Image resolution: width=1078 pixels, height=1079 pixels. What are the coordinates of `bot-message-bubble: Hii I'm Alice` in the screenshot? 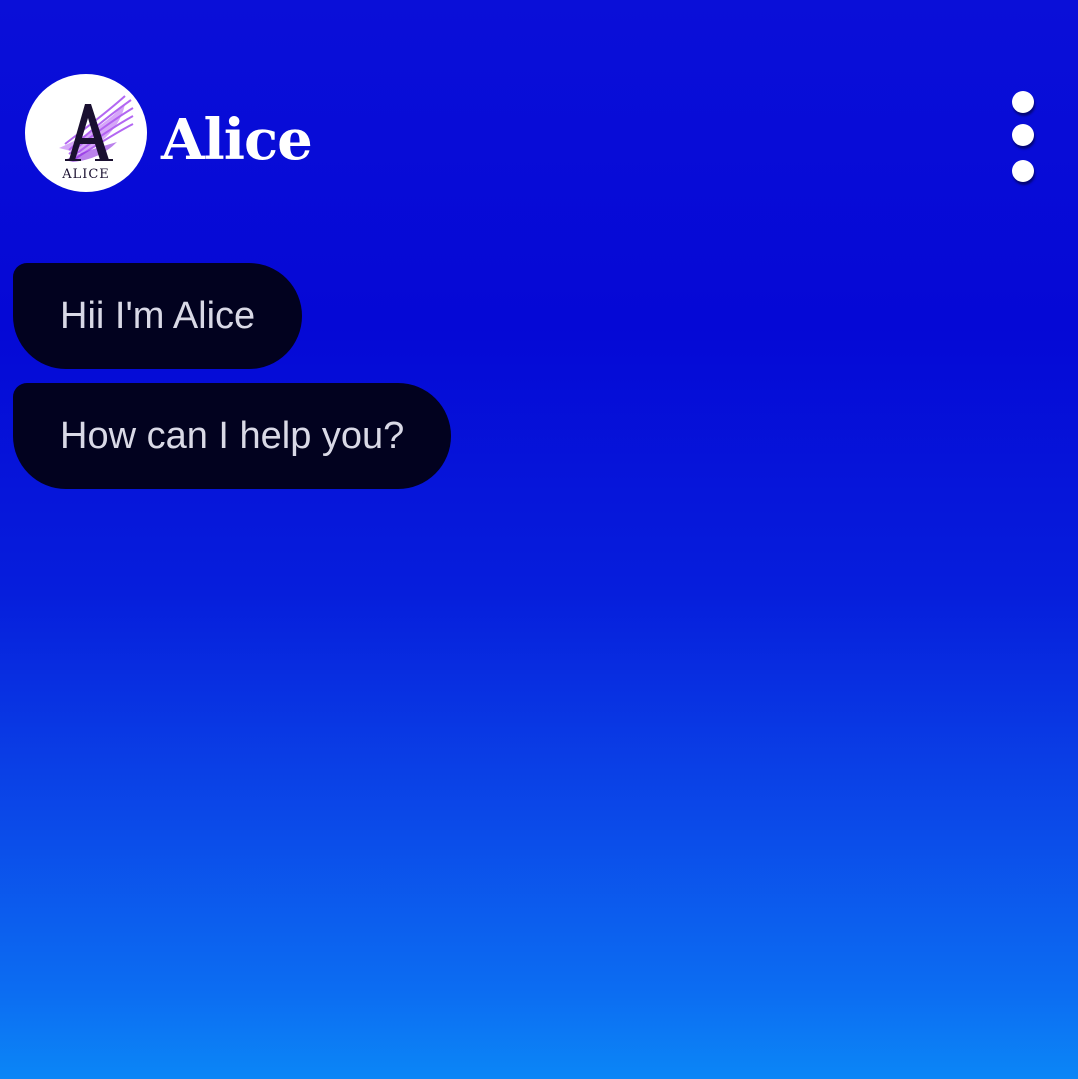 It's located at (158, 316).